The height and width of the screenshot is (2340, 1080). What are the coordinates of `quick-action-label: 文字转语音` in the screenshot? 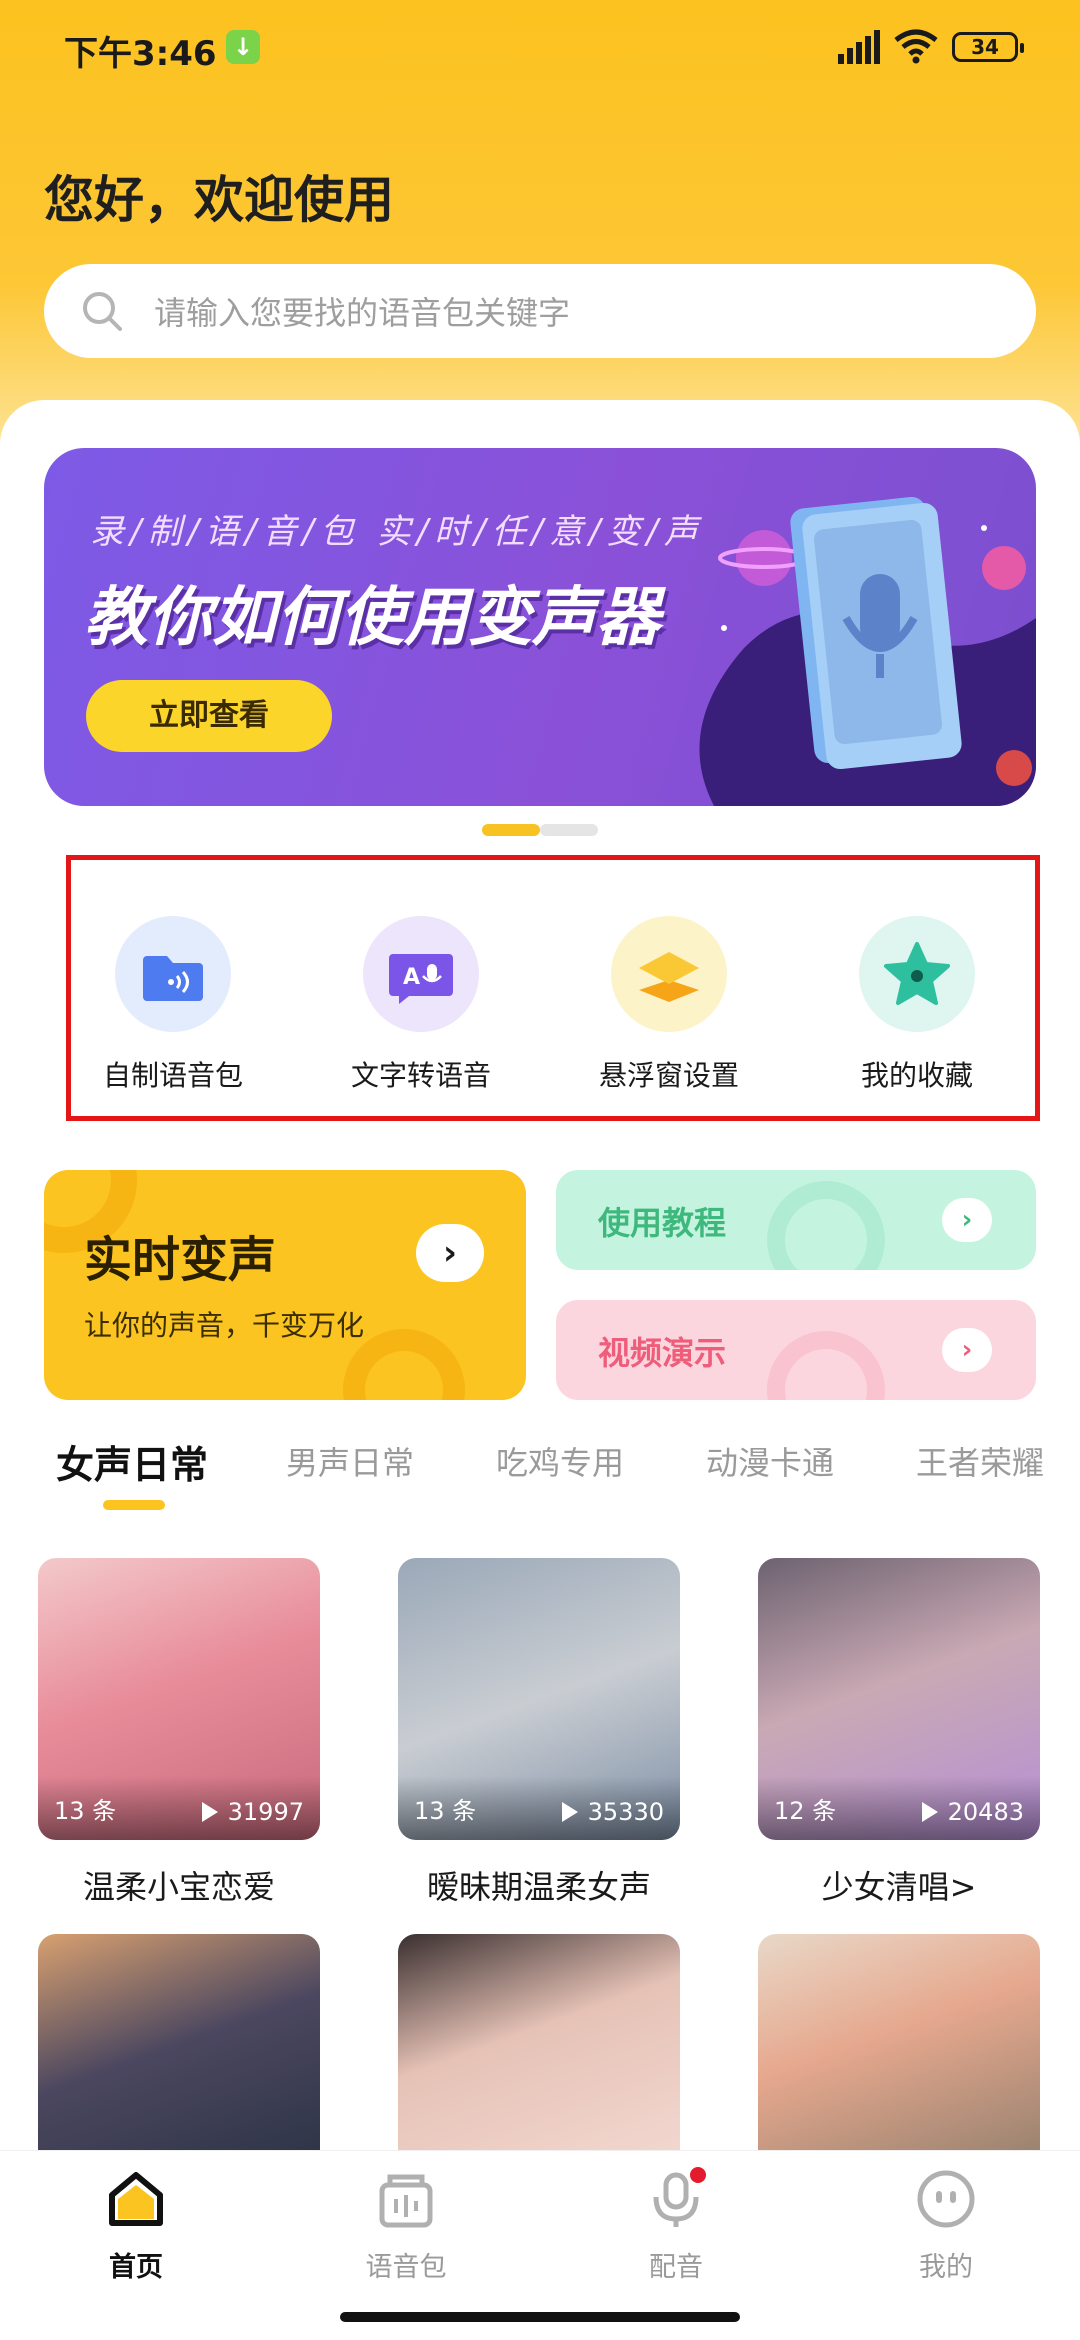 It's located at (420, 1075).